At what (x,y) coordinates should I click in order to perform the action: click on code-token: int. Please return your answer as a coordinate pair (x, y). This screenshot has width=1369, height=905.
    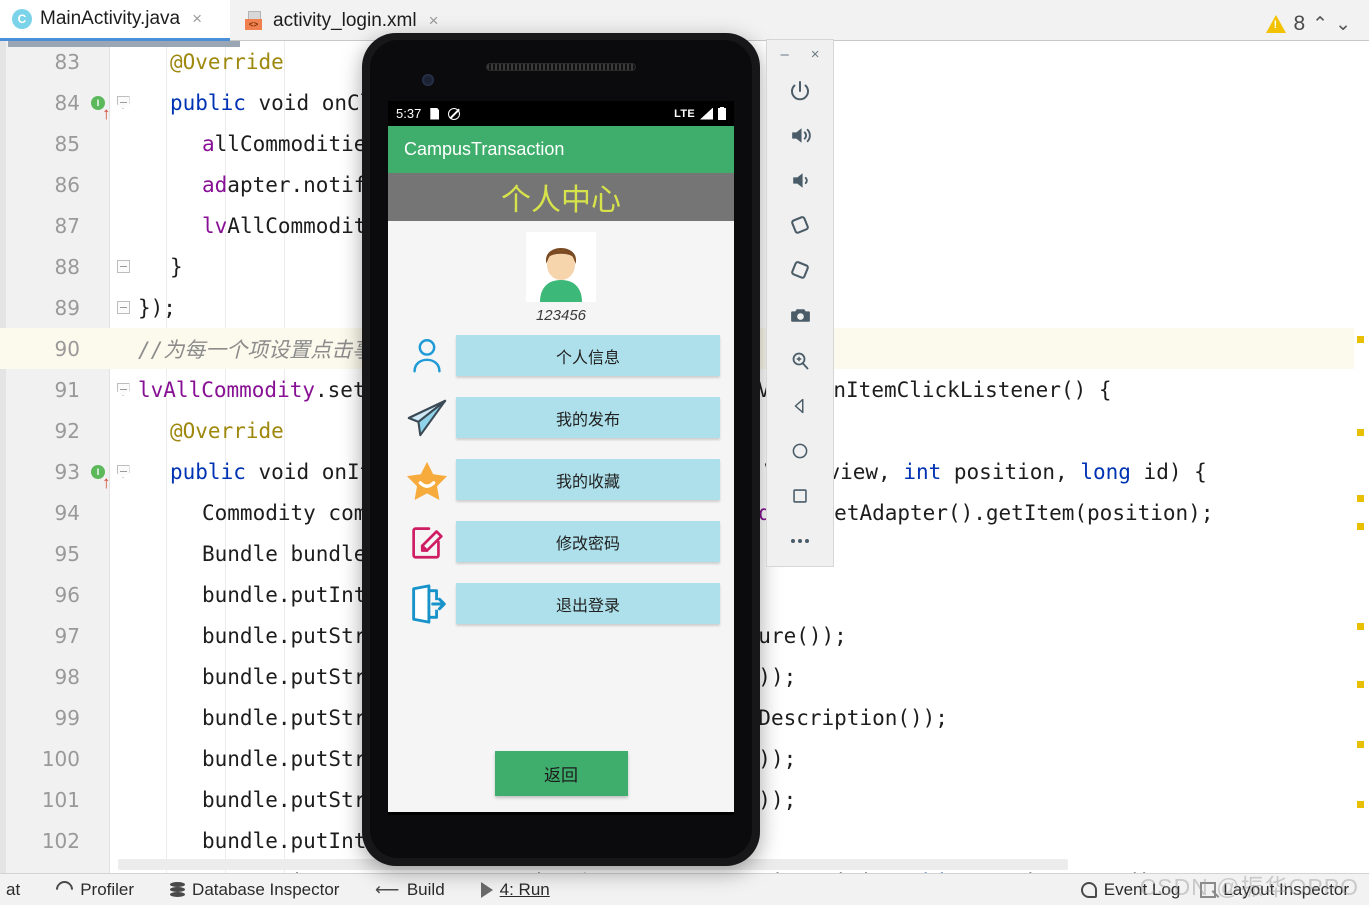
    Looking at the image, I should click on (928, 471).